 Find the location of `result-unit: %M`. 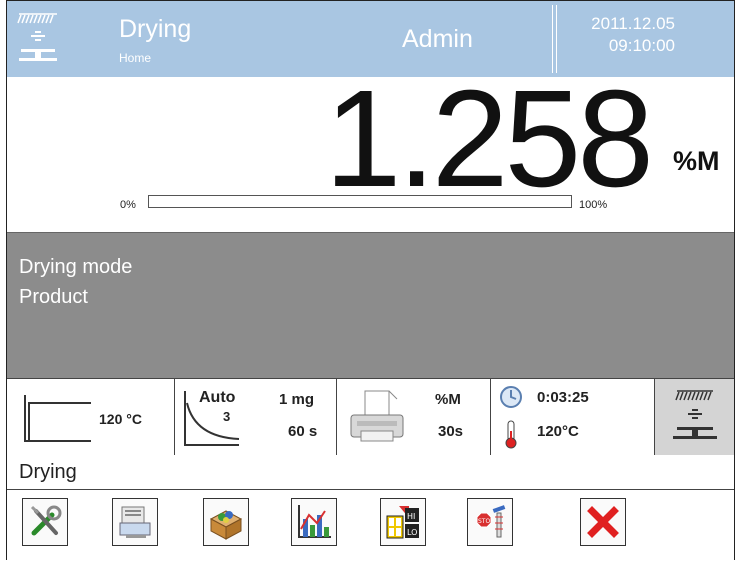

result-unit: %M is located at coordinates (696, 161).